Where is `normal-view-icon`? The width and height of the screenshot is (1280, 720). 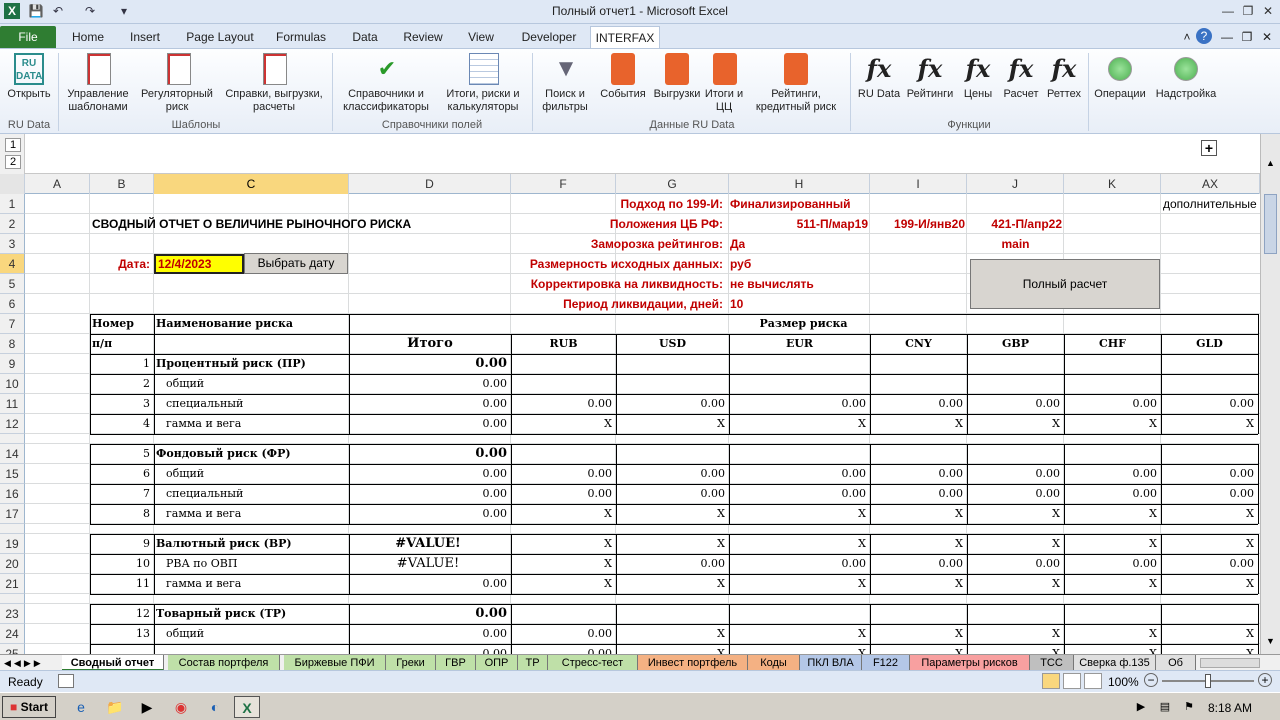
normal-view-icon is located at coordinates (1051, 681).